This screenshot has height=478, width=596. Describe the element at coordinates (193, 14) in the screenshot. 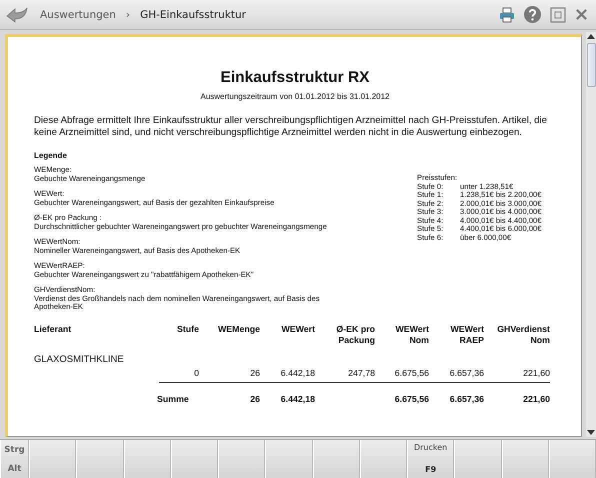

I see `breadcrumb-item: GH-Einkaufsstruktur` at that location.